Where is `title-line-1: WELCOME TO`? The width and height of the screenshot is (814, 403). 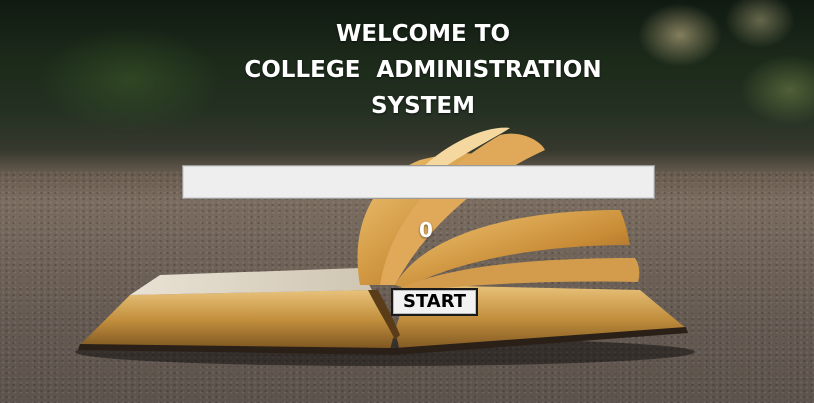
title-line-1: WELCOME TO is located at coordinates (423, 34).